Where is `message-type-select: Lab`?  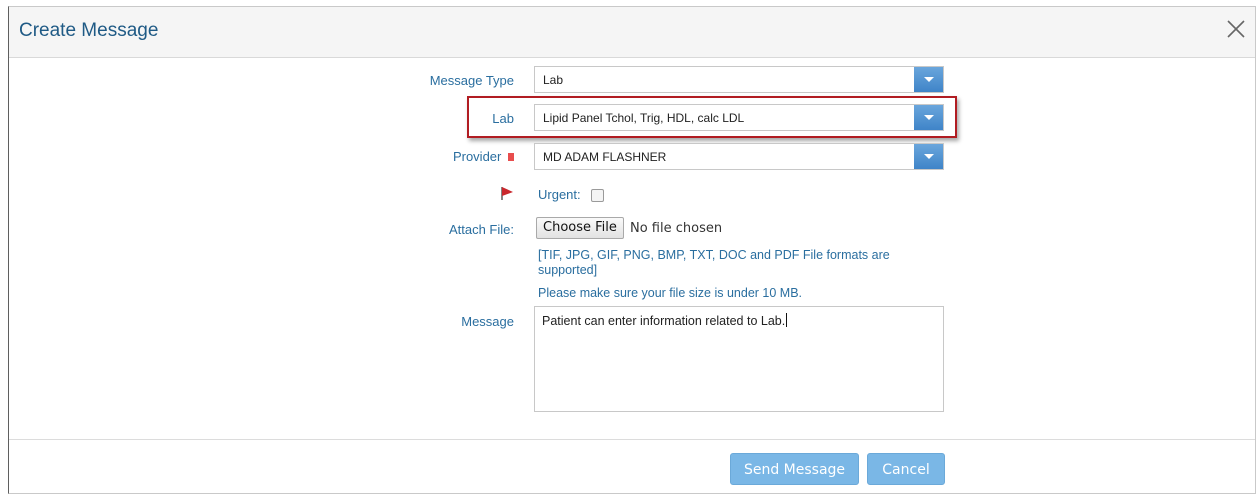
message-type-select: Lab is located at coordinates (739, 79).